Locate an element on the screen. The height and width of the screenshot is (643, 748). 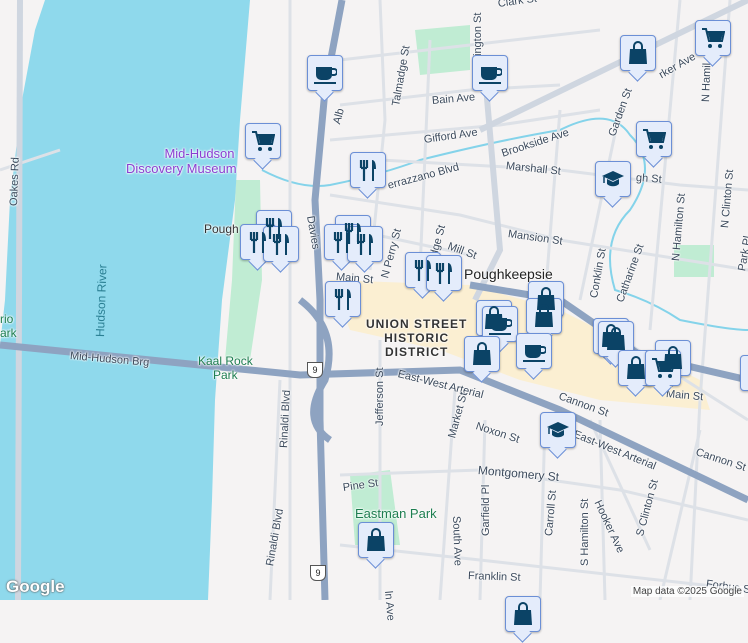
street-label: Jefferson St is located at coordinates (380, 397).